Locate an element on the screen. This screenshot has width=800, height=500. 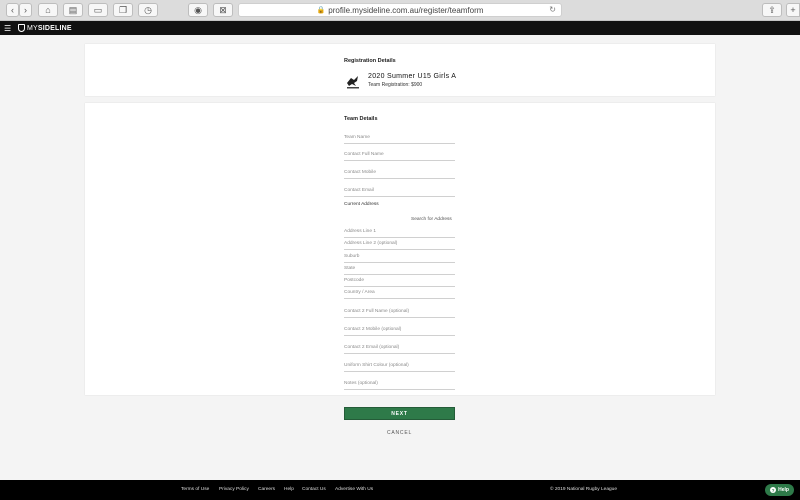
history-button: ◷ is located at coordinates (148, 10).